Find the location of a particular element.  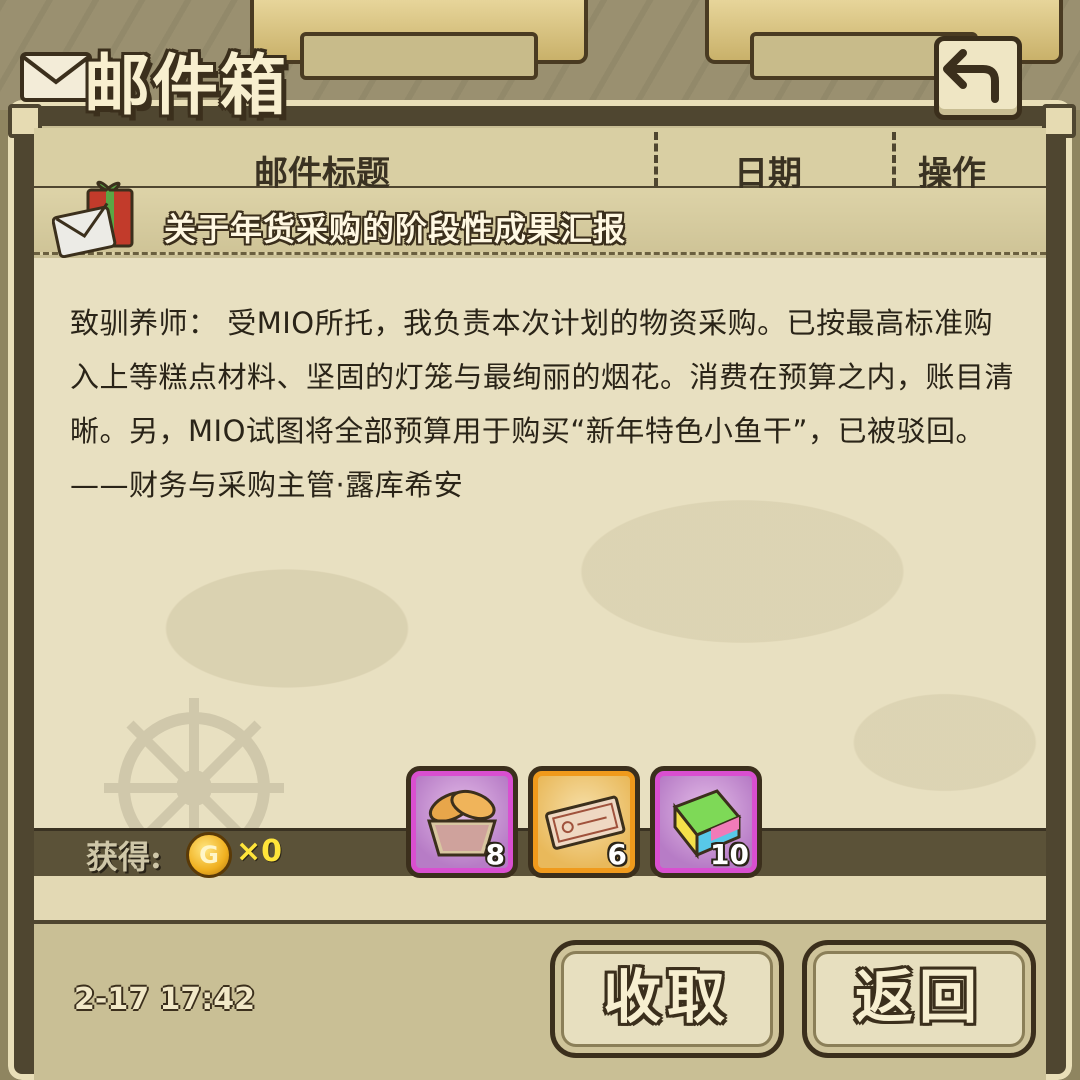

return-arrow-button is located at coordinates (978, 78).